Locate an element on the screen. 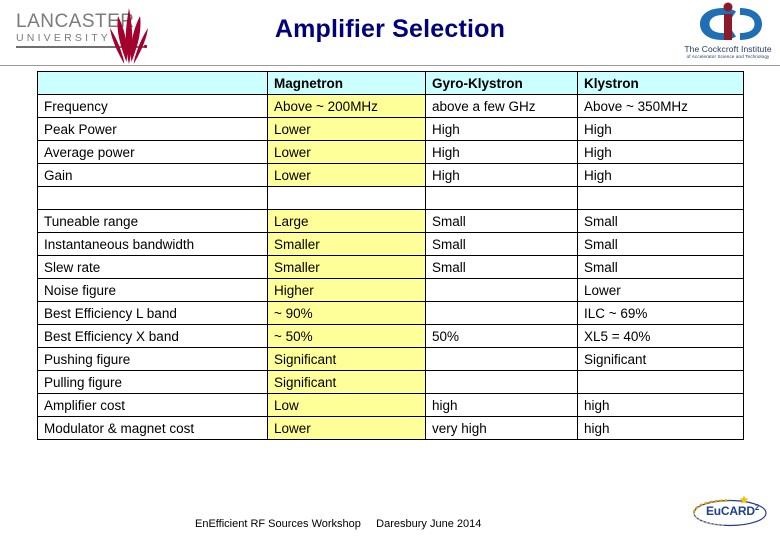 The image size is (780, 540). eucard-wordmark: EuCARD2 is located at coordinates (732, 510).